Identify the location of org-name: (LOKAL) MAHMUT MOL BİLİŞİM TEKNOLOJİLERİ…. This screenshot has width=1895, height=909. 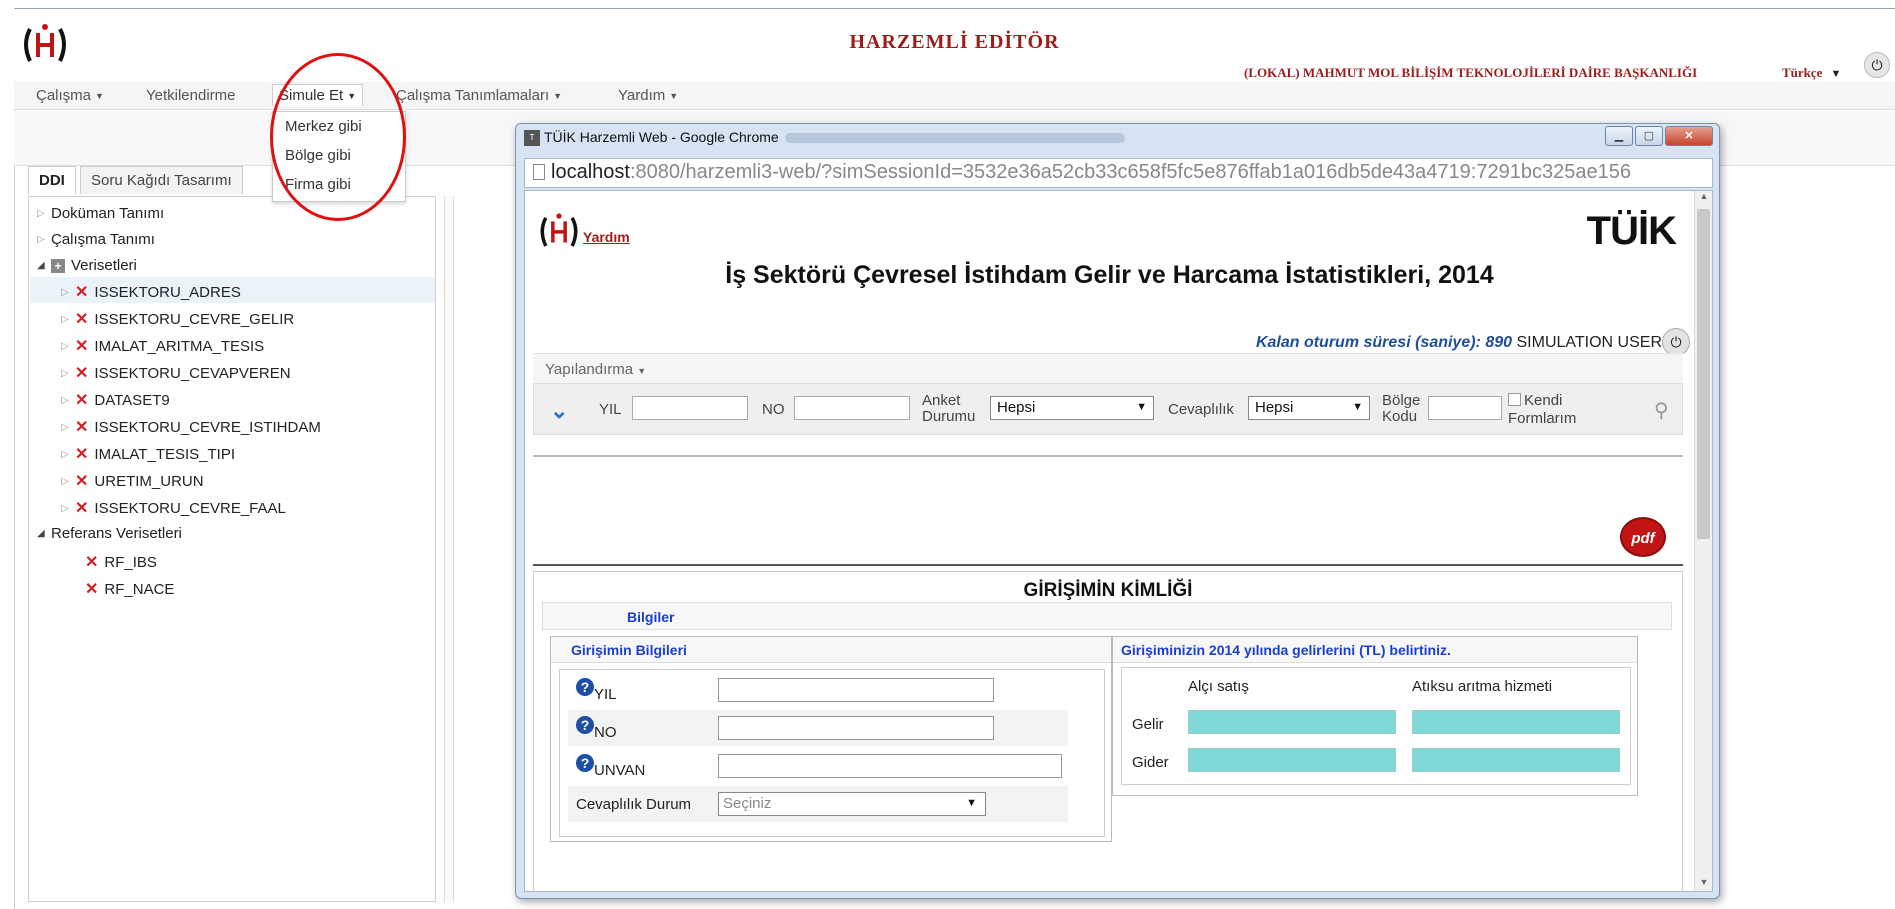
(1471, 72).